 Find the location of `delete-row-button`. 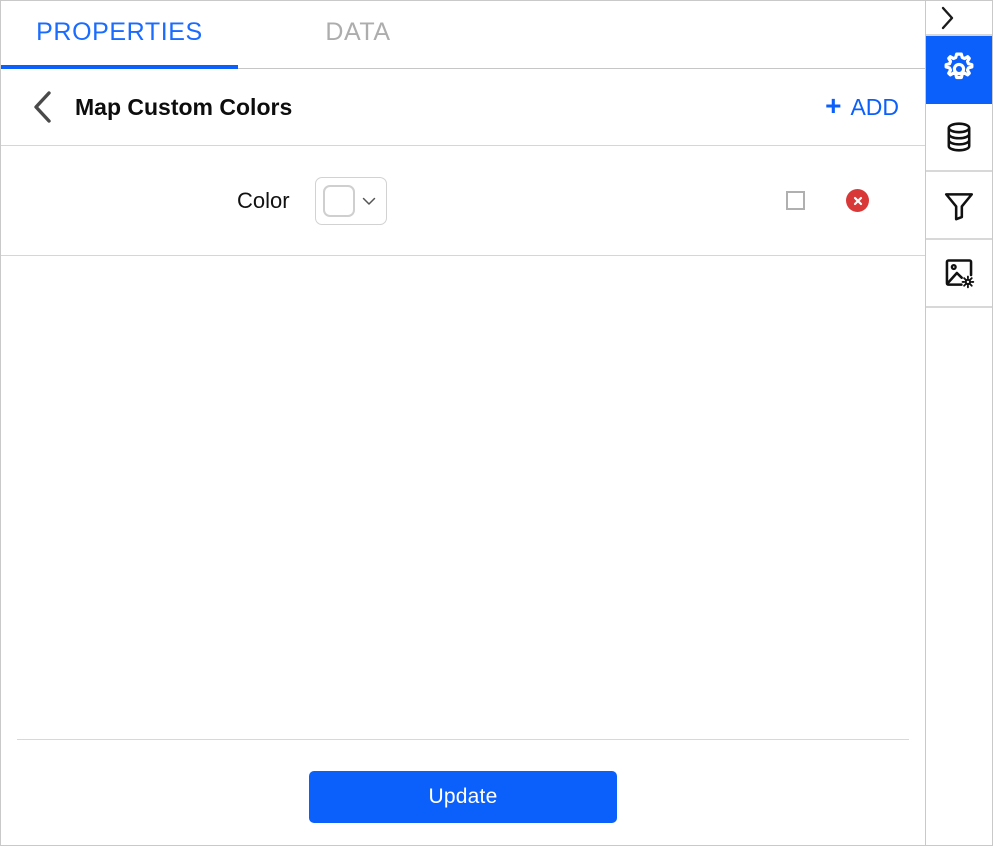

delete-row-button is located at coordinates (857, 200).